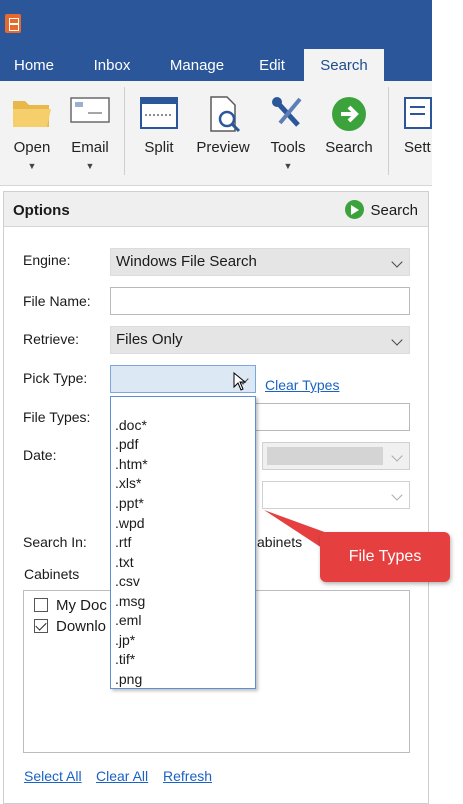  I want to click on tools-icon, so click(287, 112).